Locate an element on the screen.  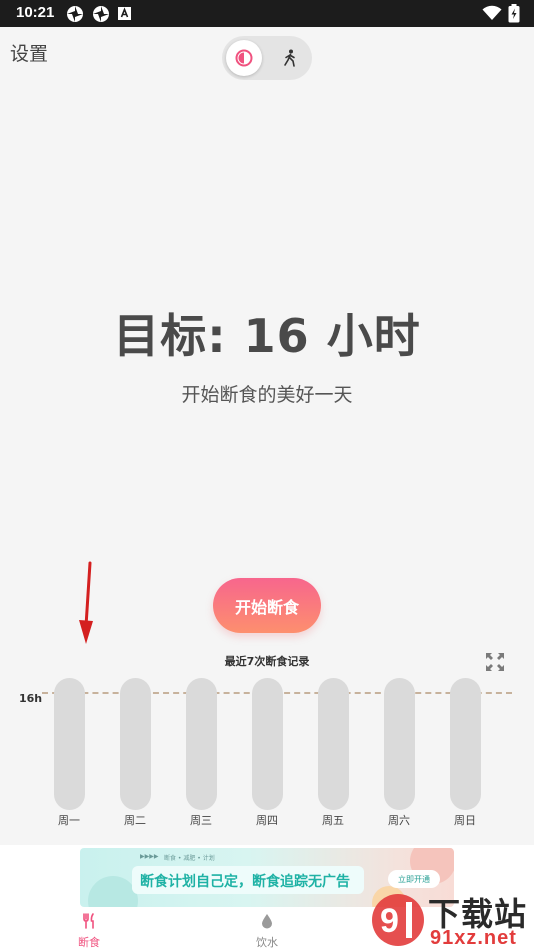
annotation-arrow-icon is located at coordinates (86, 605).